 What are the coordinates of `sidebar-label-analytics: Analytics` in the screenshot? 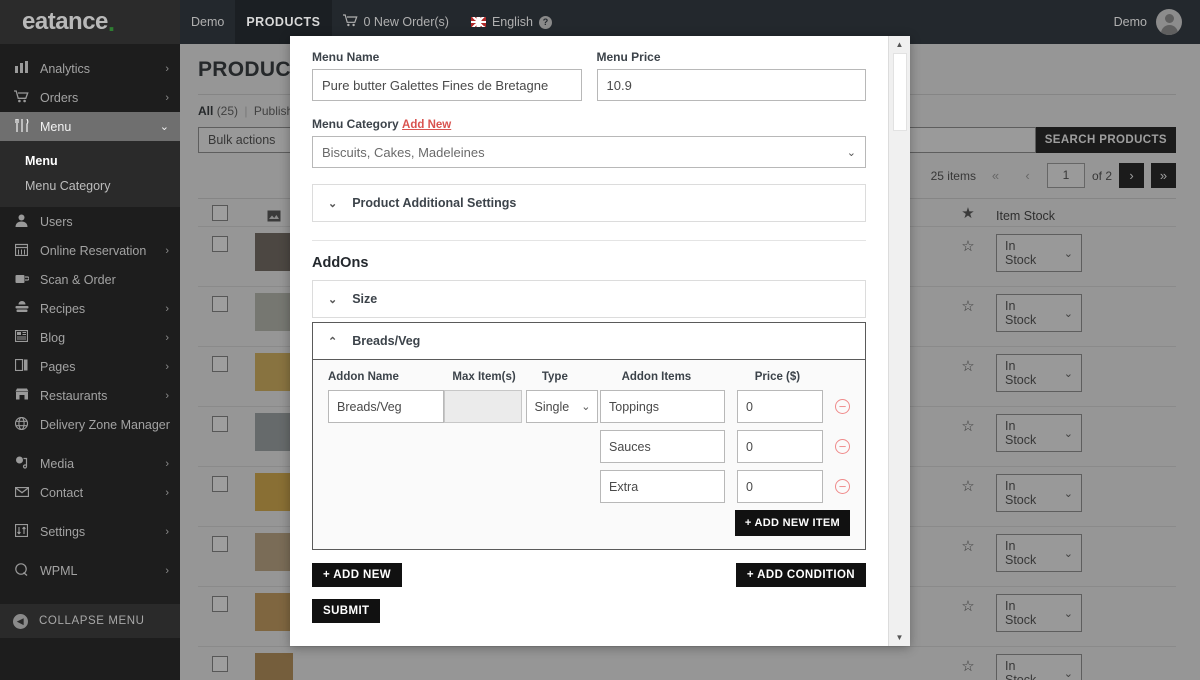 It's located at (65, 68).